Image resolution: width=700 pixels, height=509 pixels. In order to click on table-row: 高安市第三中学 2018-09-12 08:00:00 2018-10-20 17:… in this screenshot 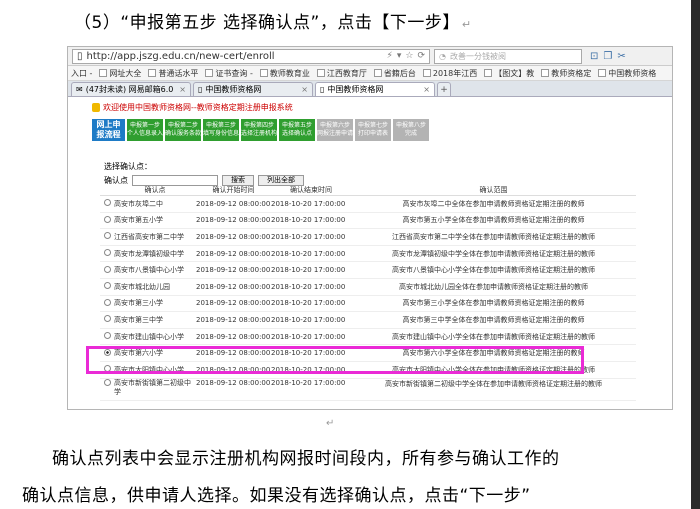, I will do `click(368, 320)`.